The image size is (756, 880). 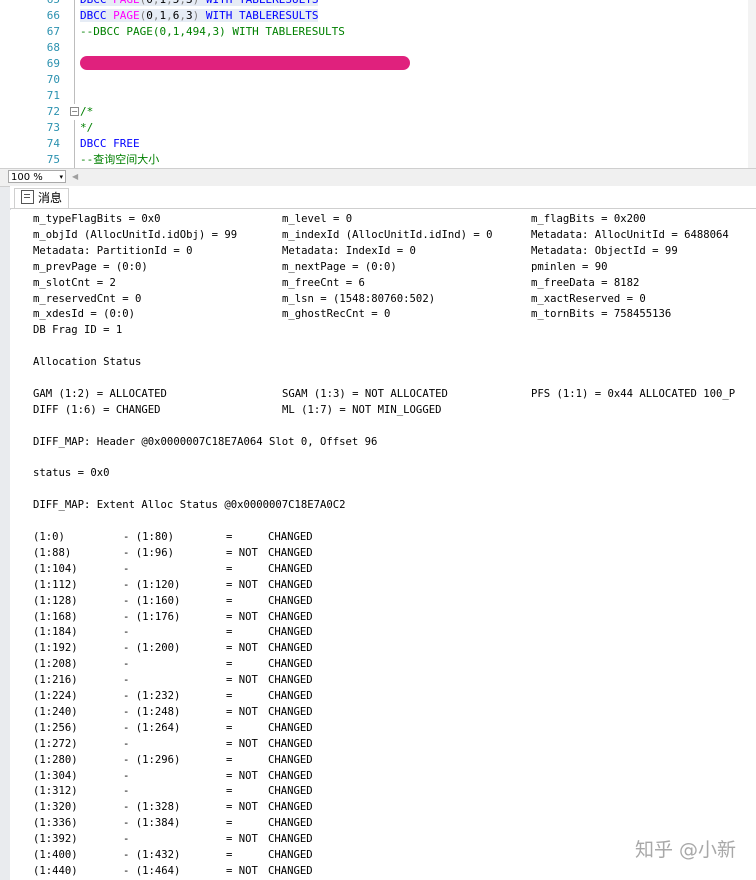 I want to click on allocation-field: GAM (1:2) = ALLOCATED, so click(x=100, y=393).